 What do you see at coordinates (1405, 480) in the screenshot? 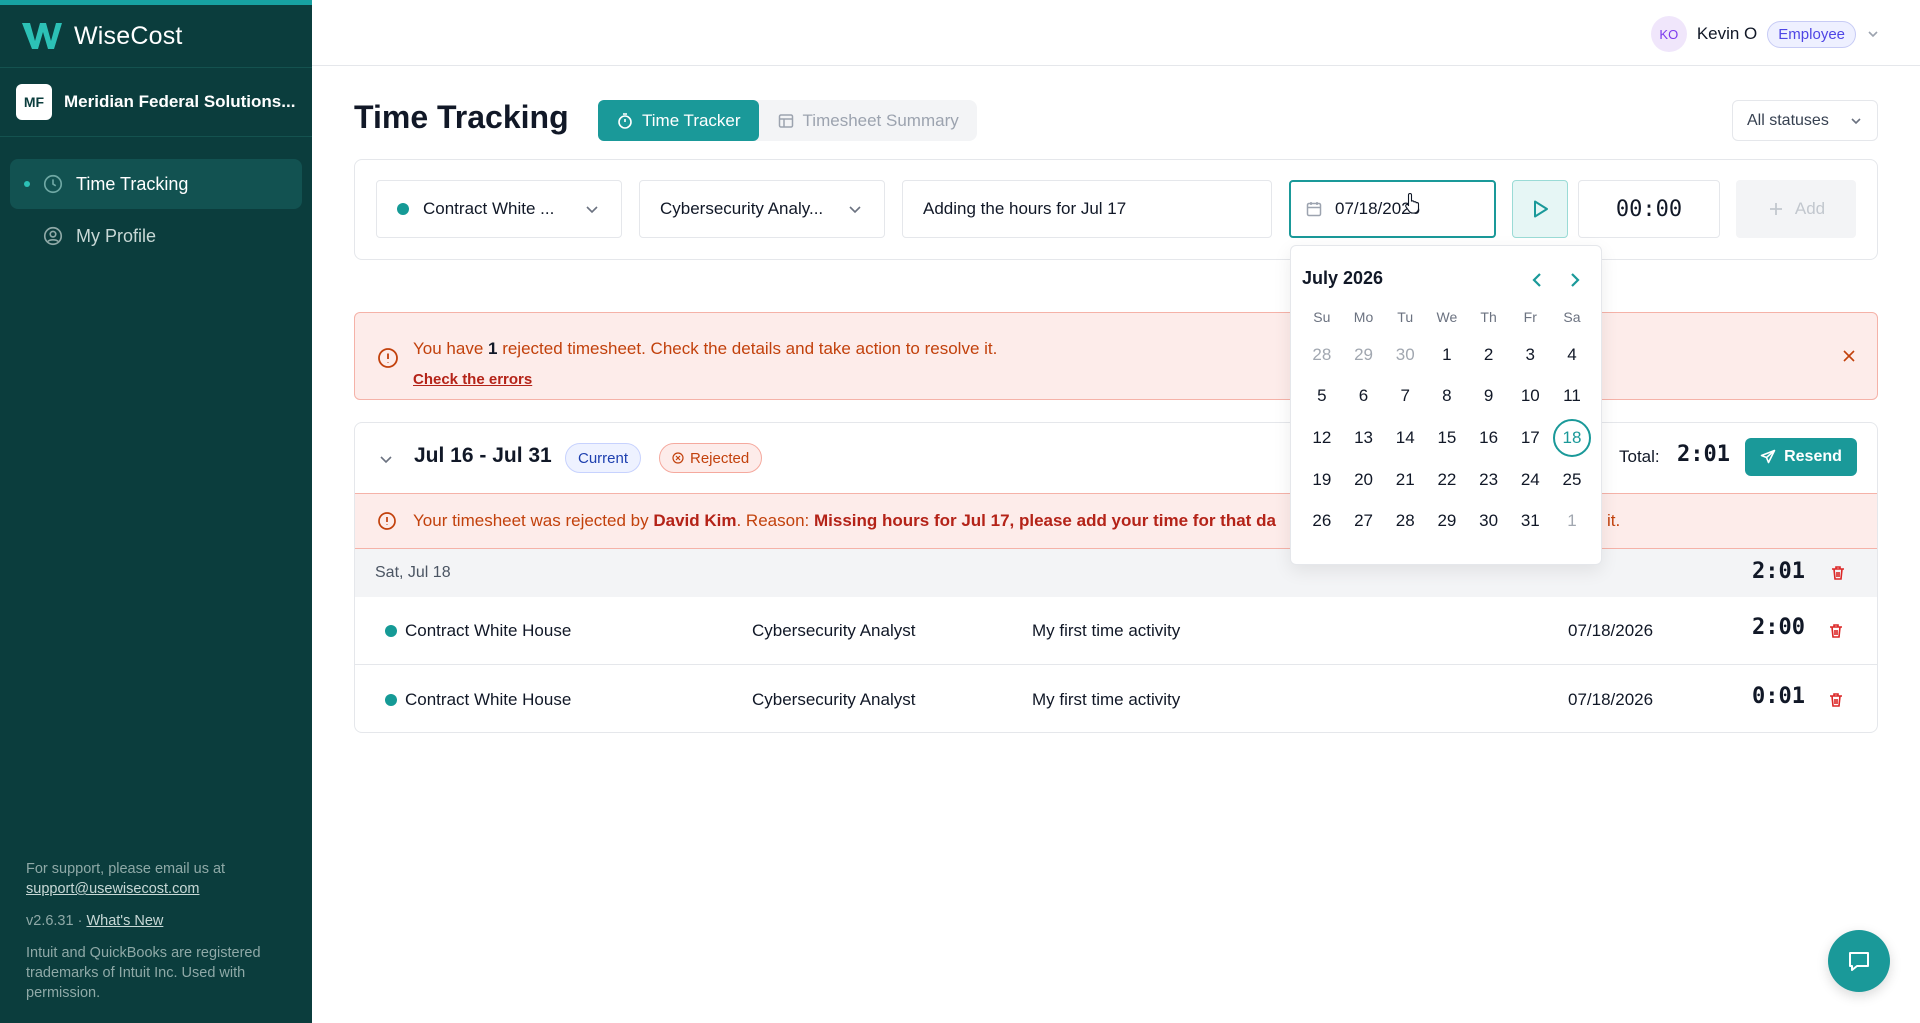
I see `calendar-day: 21` at bounding box center [1405, 480].